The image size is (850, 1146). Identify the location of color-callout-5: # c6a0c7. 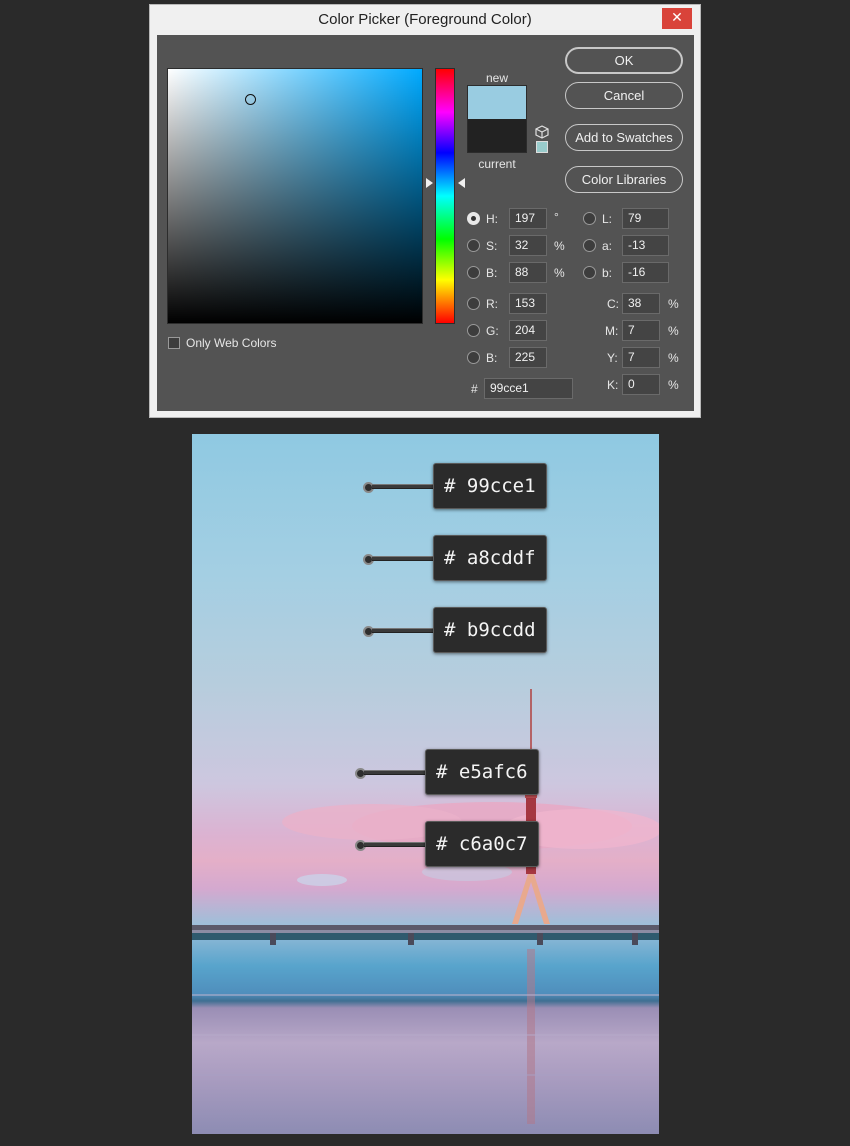
(482, 844).